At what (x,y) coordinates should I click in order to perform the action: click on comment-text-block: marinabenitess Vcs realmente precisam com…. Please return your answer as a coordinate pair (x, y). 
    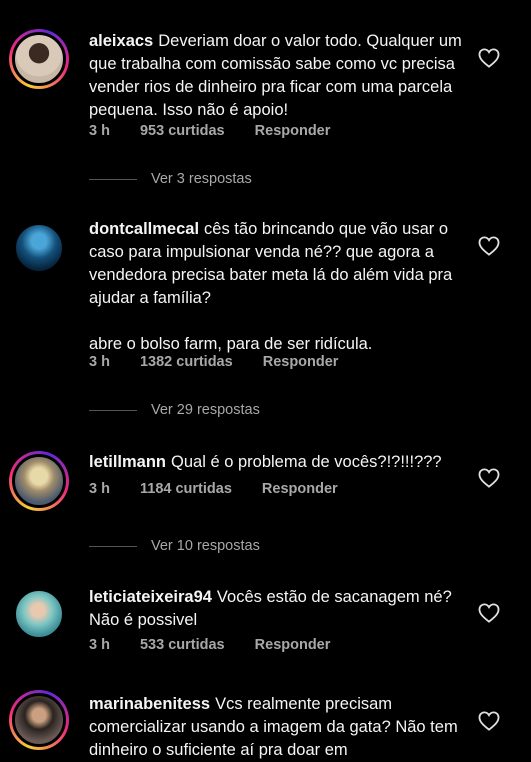
    Looking at the image, I should click on (279, 727).